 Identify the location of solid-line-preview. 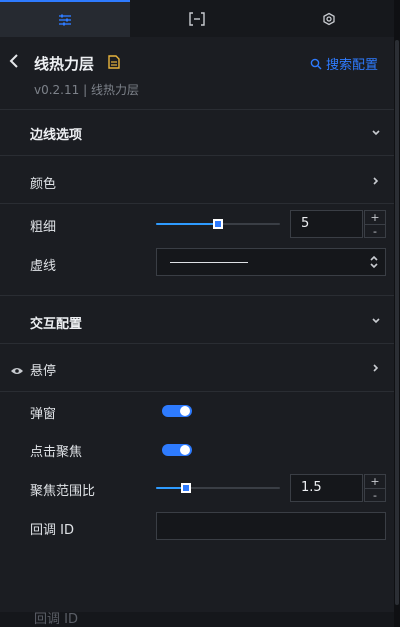
(209, 262).